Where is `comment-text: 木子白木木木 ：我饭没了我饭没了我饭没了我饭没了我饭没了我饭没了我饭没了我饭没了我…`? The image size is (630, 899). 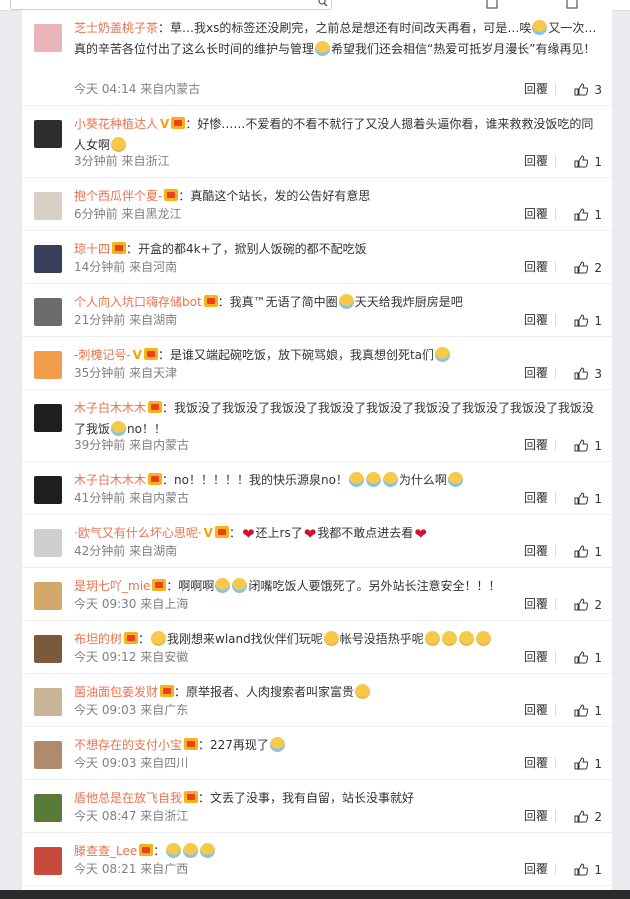 comment-text: 木子白木木木 ：我饭没了我饭没了我饭没了我饭没了我饭没了我饭没了我饭没了我饭没了我… is located at coordinates (334, 418).